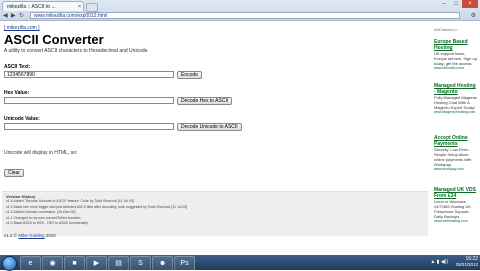 This screenshot has height=271, width=480. What do you see at coordinates (439, 262) in the screenshot?
I see `system-tray-icons: ▲ ▮ ◀))` at bounding box center [439, 262].